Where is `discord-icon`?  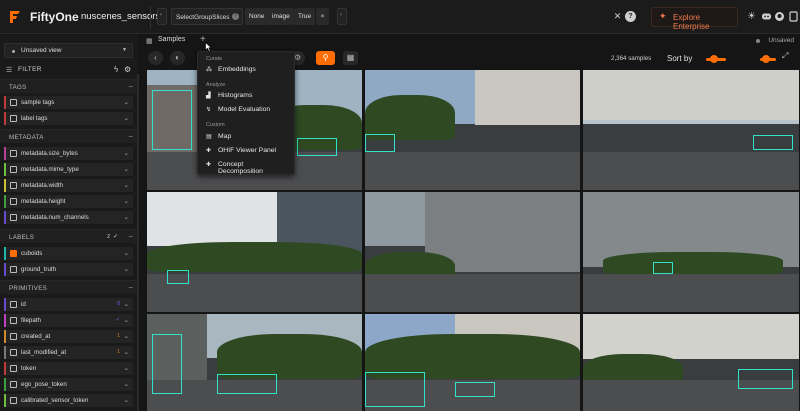
discord-icon is located at coordinates (766, 16).